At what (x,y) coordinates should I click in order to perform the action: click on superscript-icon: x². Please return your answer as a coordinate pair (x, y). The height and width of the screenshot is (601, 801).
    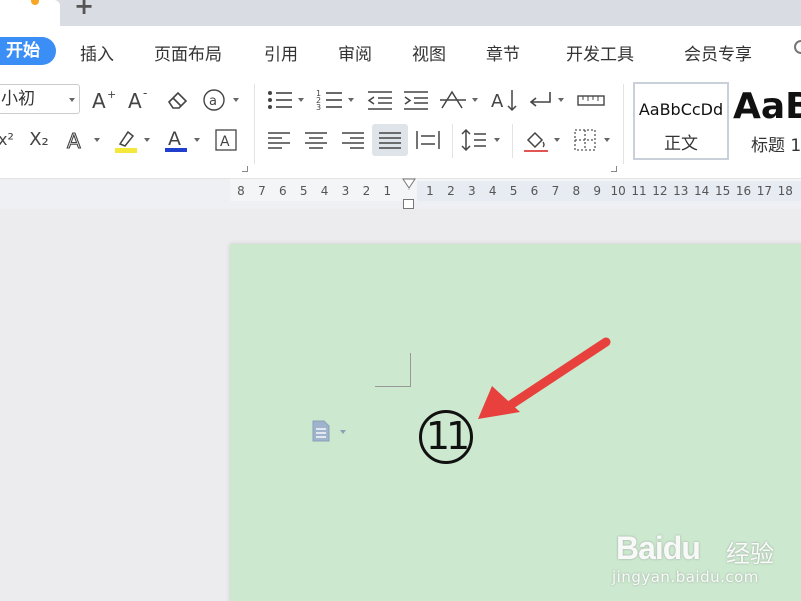
    Looking at the image, I should click on (8, 140).